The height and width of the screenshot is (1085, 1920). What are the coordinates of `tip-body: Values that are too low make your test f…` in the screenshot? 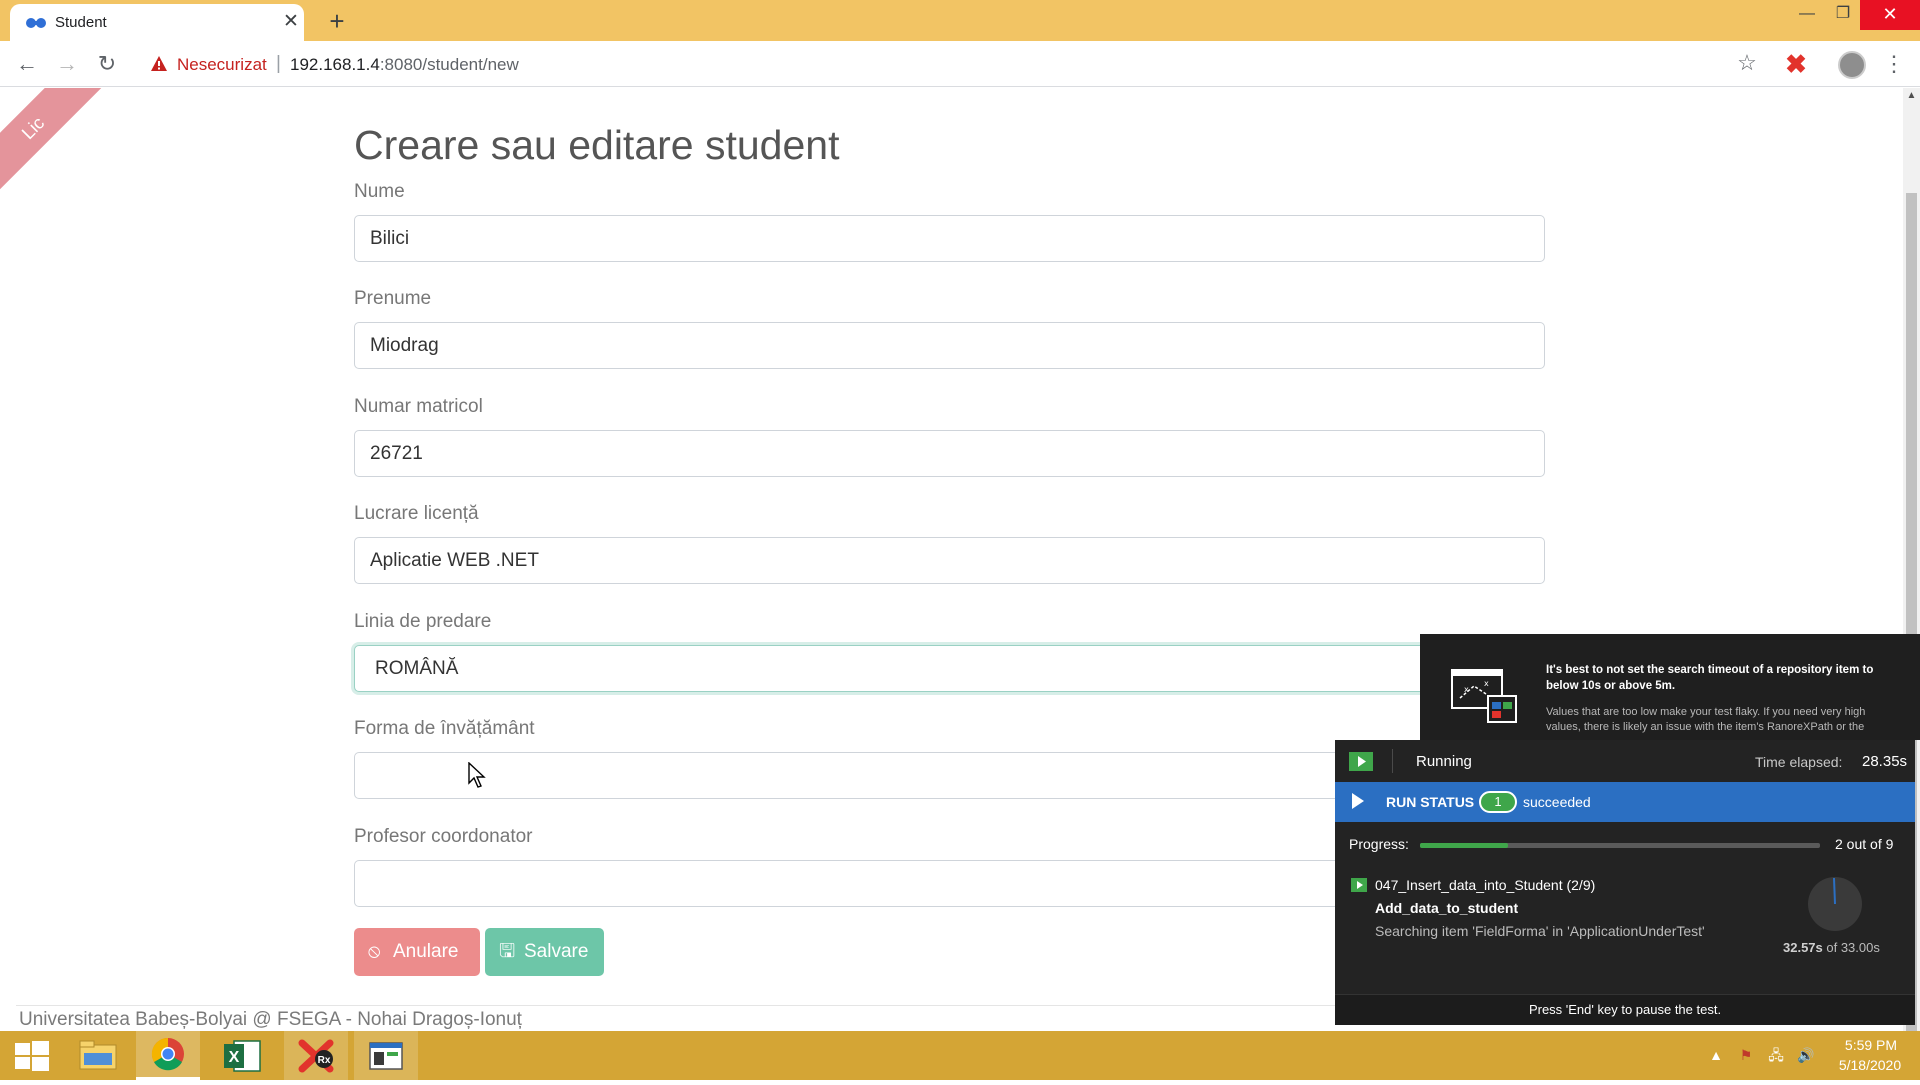 It's located at (1706, 719).